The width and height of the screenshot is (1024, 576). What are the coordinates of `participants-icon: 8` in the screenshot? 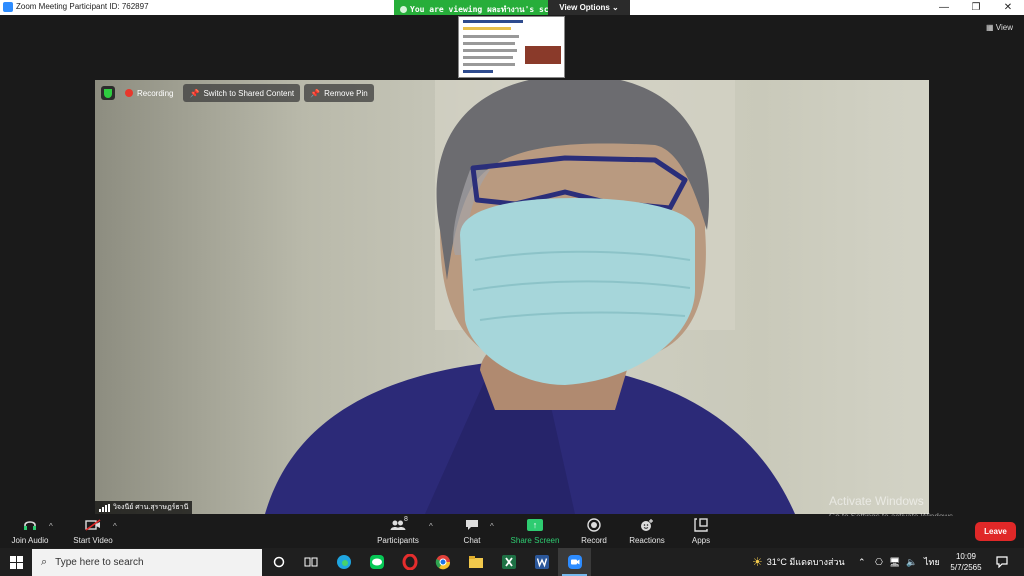 It's located at (399, 525).